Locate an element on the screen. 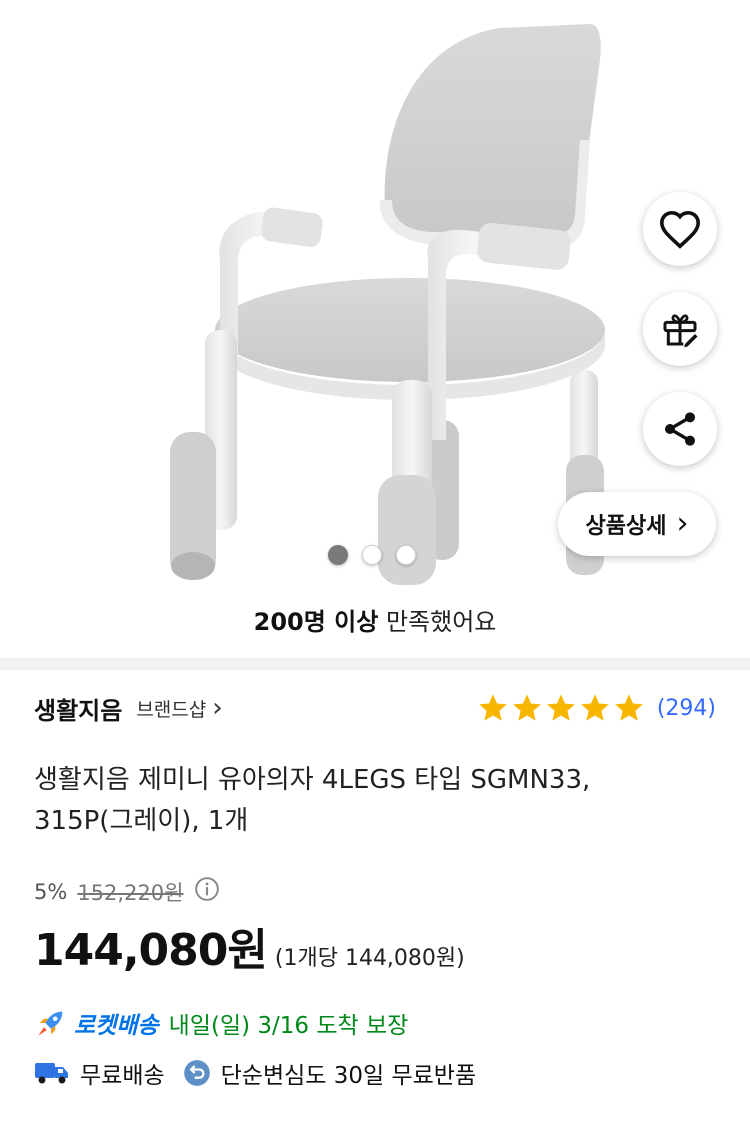 Image resolution: width=750 pixels, height=1121 pixels. truck-icon is located at coordinates (51, 1073).